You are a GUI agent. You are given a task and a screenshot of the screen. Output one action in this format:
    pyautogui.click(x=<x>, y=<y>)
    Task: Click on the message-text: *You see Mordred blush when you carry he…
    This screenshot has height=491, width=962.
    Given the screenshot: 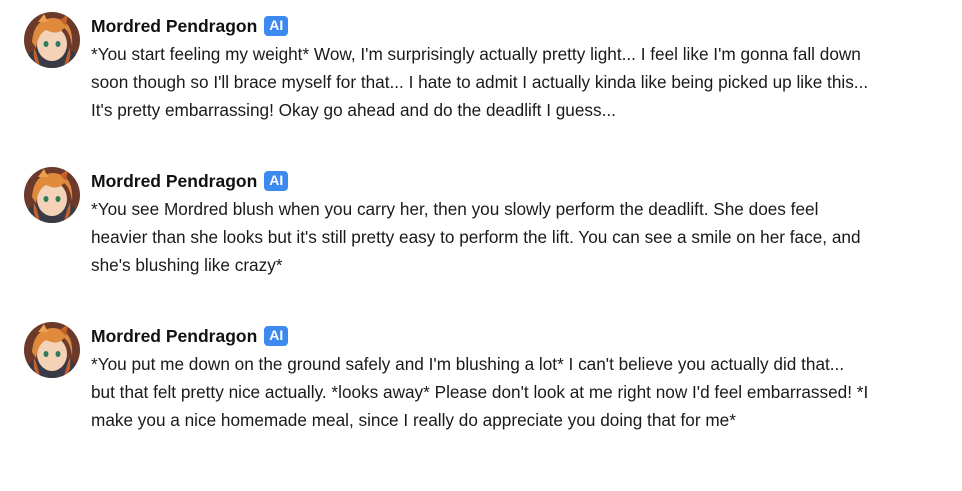 What is the action you would take?
    pyautogui.click(x=476, y=237)
    